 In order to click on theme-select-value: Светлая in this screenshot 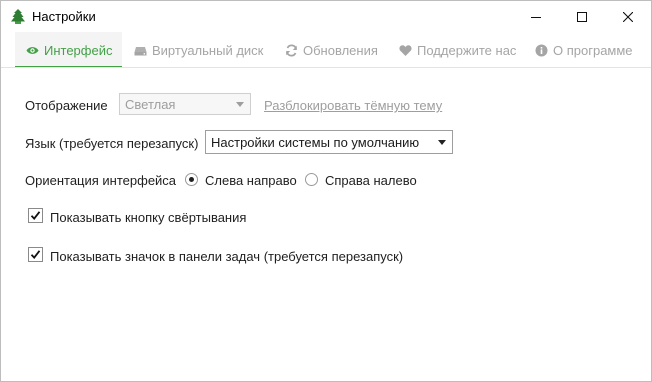, I will do `click(150, 104)`.